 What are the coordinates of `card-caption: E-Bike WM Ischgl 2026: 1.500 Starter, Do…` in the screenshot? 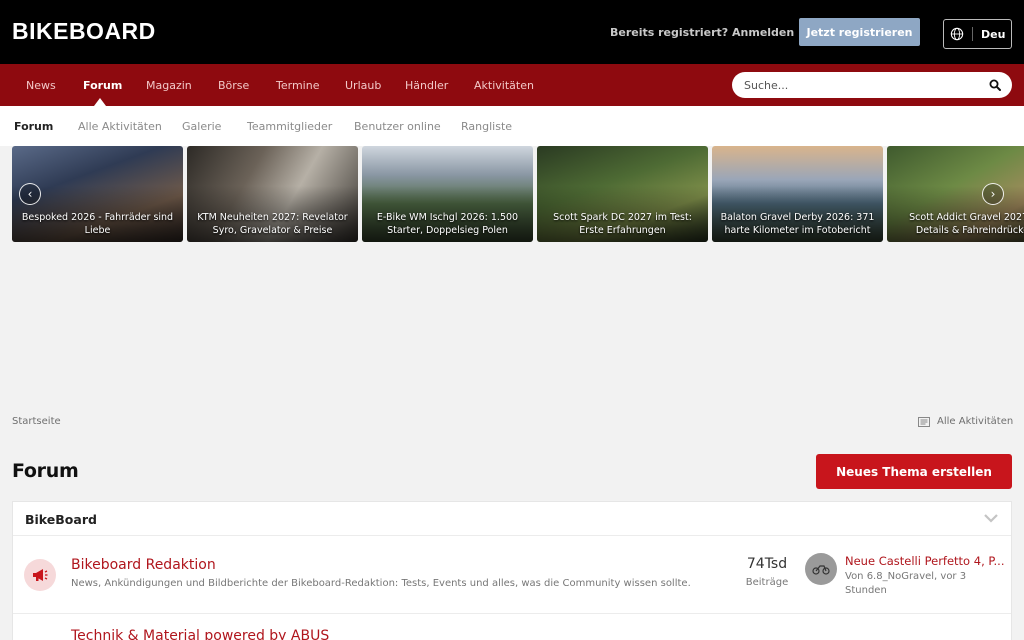 It's located at (447, 224).